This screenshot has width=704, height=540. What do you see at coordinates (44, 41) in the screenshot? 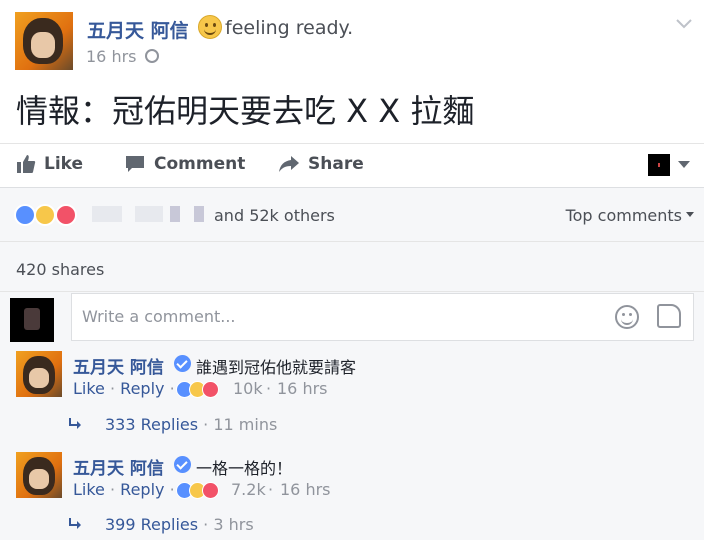
I see `author-avatar` at bounding box center [44, 41].